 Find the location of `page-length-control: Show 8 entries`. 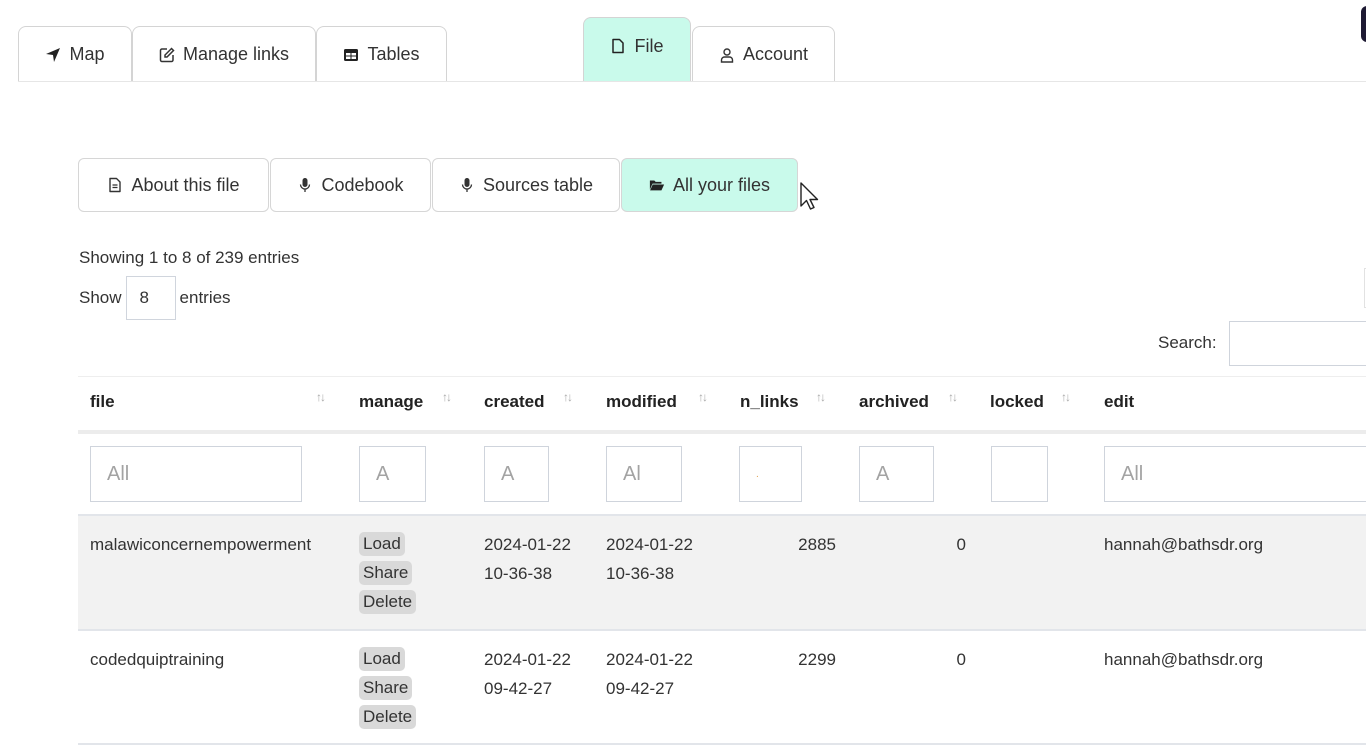

page-length-control: Show 8 entries is located at coordinates (155, 298).